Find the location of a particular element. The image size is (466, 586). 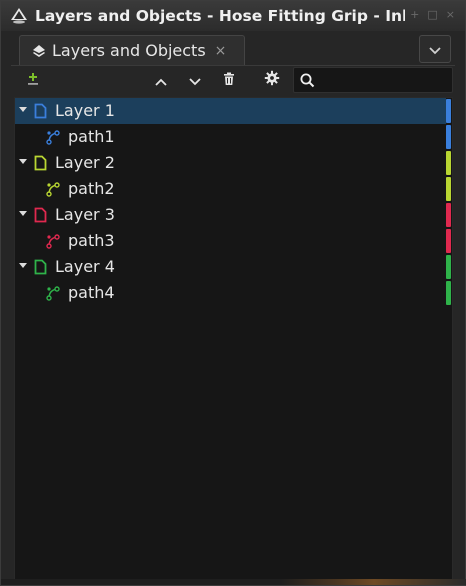

search-box is located at coordinates (373, 80).